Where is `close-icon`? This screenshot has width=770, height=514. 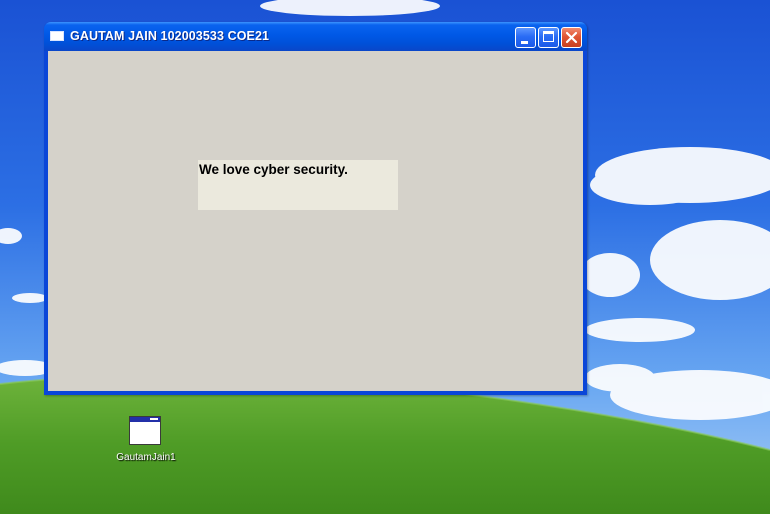 close-icon is located at coordinates (571, 37).